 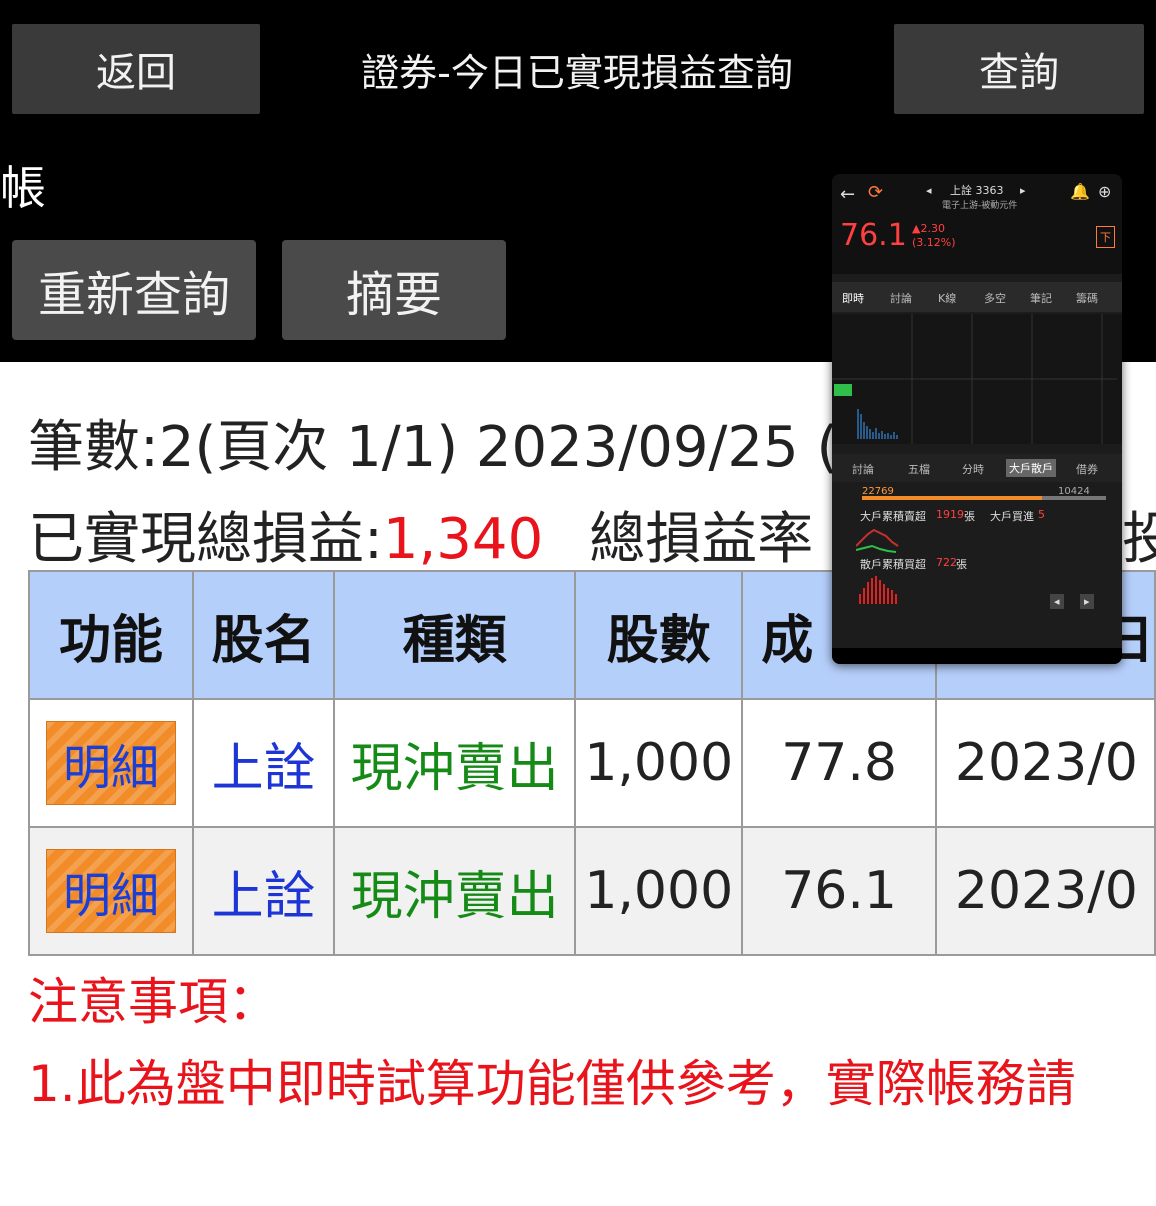 I want to click on header-function: 功能, so click(x=111, y=635).